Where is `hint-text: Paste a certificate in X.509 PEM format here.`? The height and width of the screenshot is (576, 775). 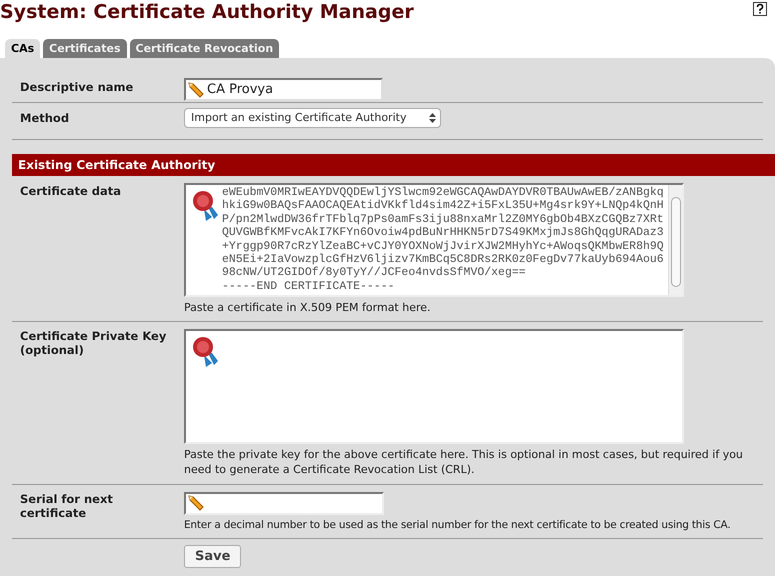 hint-text: Paste a certificate in X.509 PEM format here. is located at coordinates (308, 308).